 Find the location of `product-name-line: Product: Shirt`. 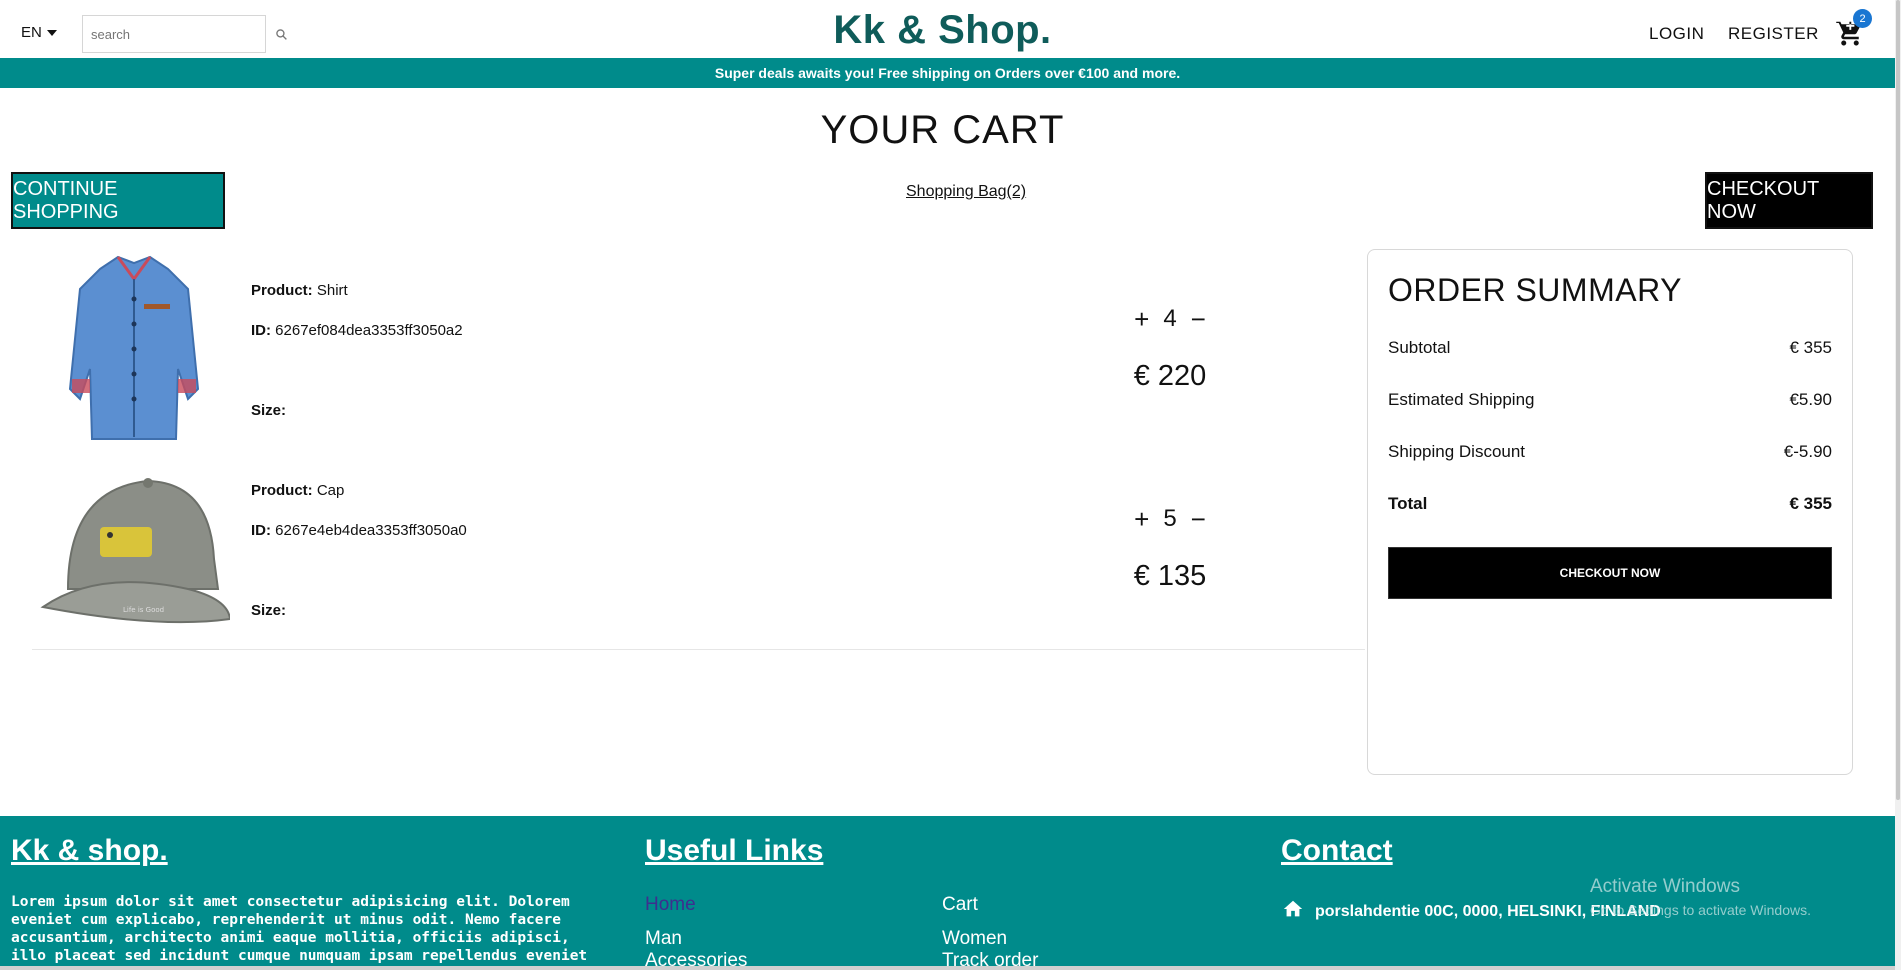

product-name-line: Product: Shirt is located at coordinates (299, 290).